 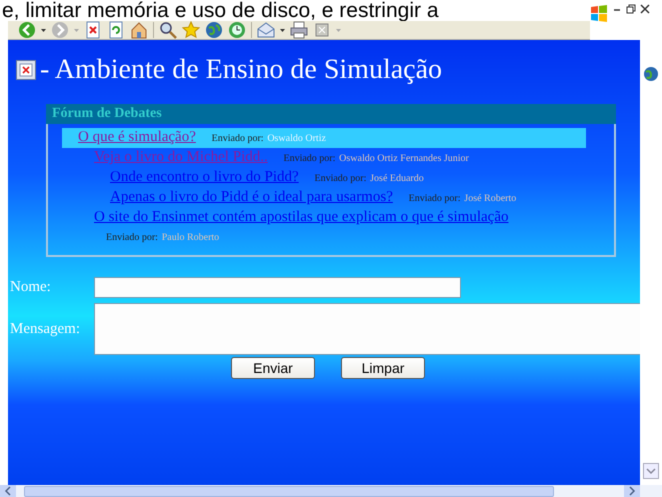 What do you see at coordinates (27, 30) in the screenshot?
I see `back-icon` at bounding box center [27, 30].